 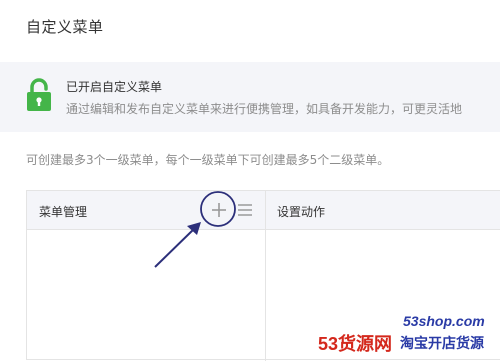 I want to click on table-header: 菜单管理 设置动作, so click(x=263, y=210).